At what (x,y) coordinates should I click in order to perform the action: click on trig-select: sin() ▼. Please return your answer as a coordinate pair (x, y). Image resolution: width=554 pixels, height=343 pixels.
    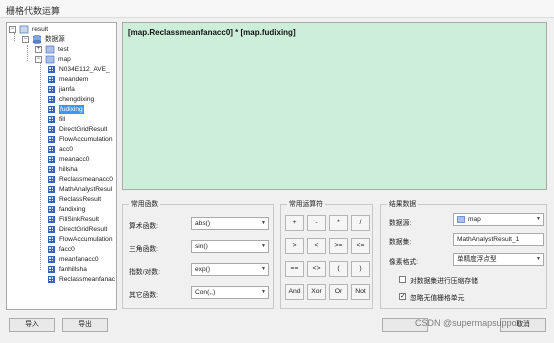
    Looking at the image, I should click on (230, 246).